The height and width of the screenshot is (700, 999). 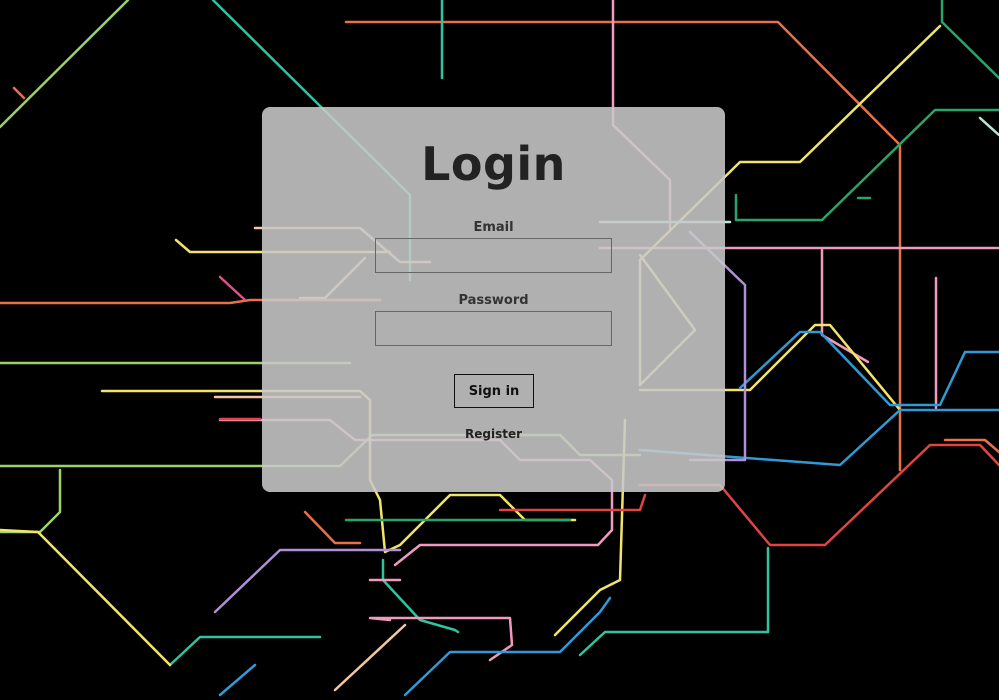 I want to click on register-link: Register, so click(x=493, y=434).